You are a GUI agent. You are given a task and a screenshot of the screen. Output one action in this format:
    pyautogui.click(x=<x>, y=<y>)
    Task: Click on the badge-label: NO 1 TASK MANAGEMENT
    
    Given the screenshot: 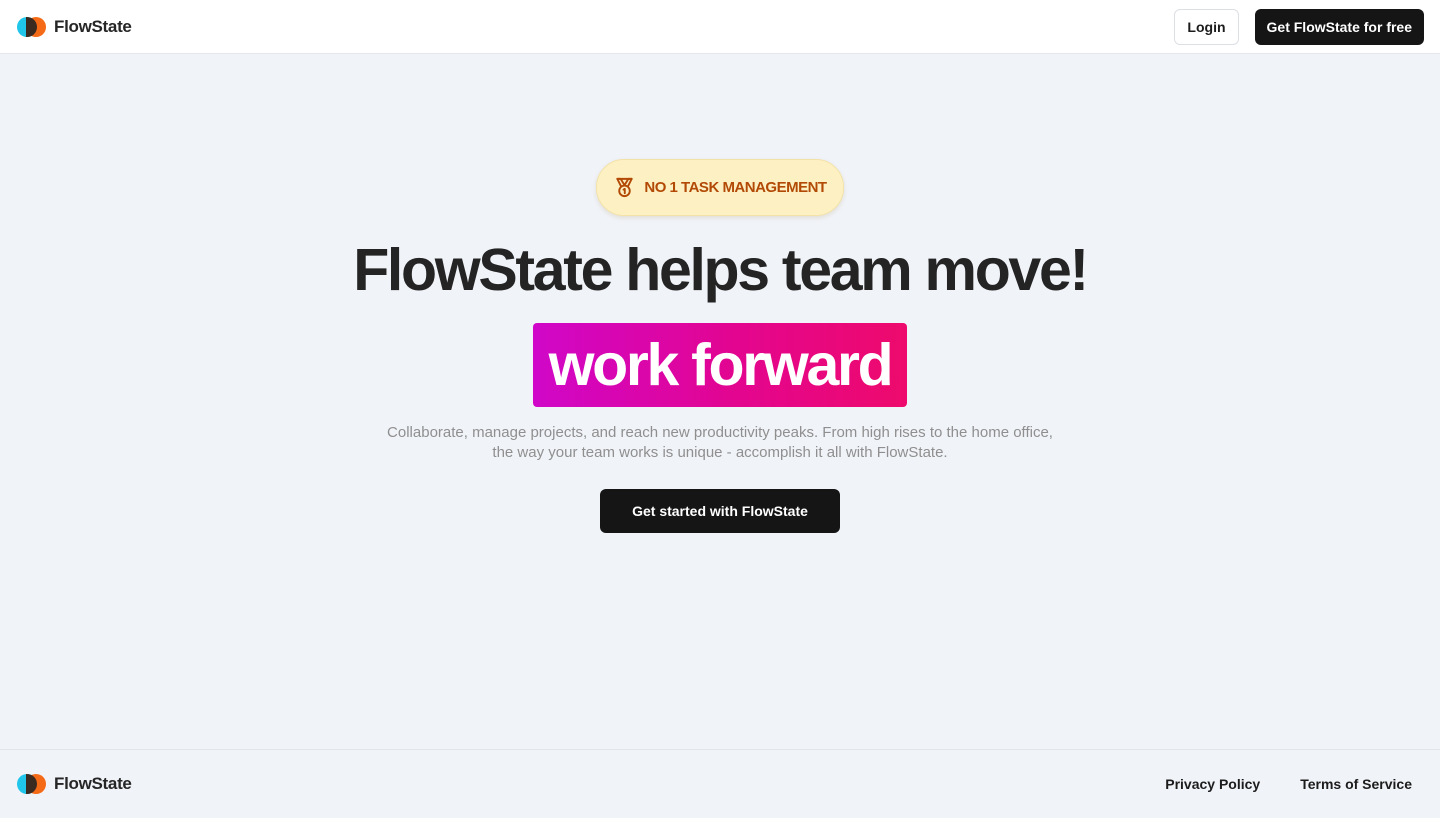 What is the action you would take?
    pyautogui.click(x=735, y=187)
    